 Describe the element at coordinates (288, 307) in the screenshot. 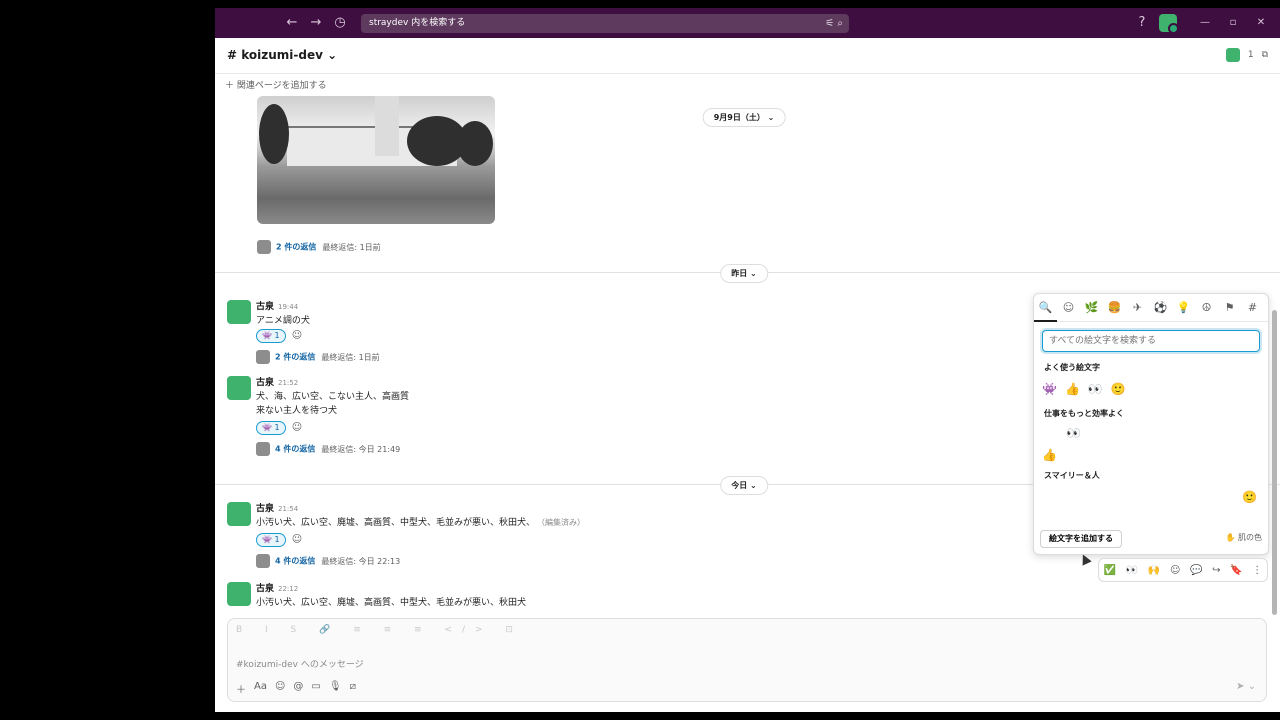

I see `timestamp: 19:44` at that location.